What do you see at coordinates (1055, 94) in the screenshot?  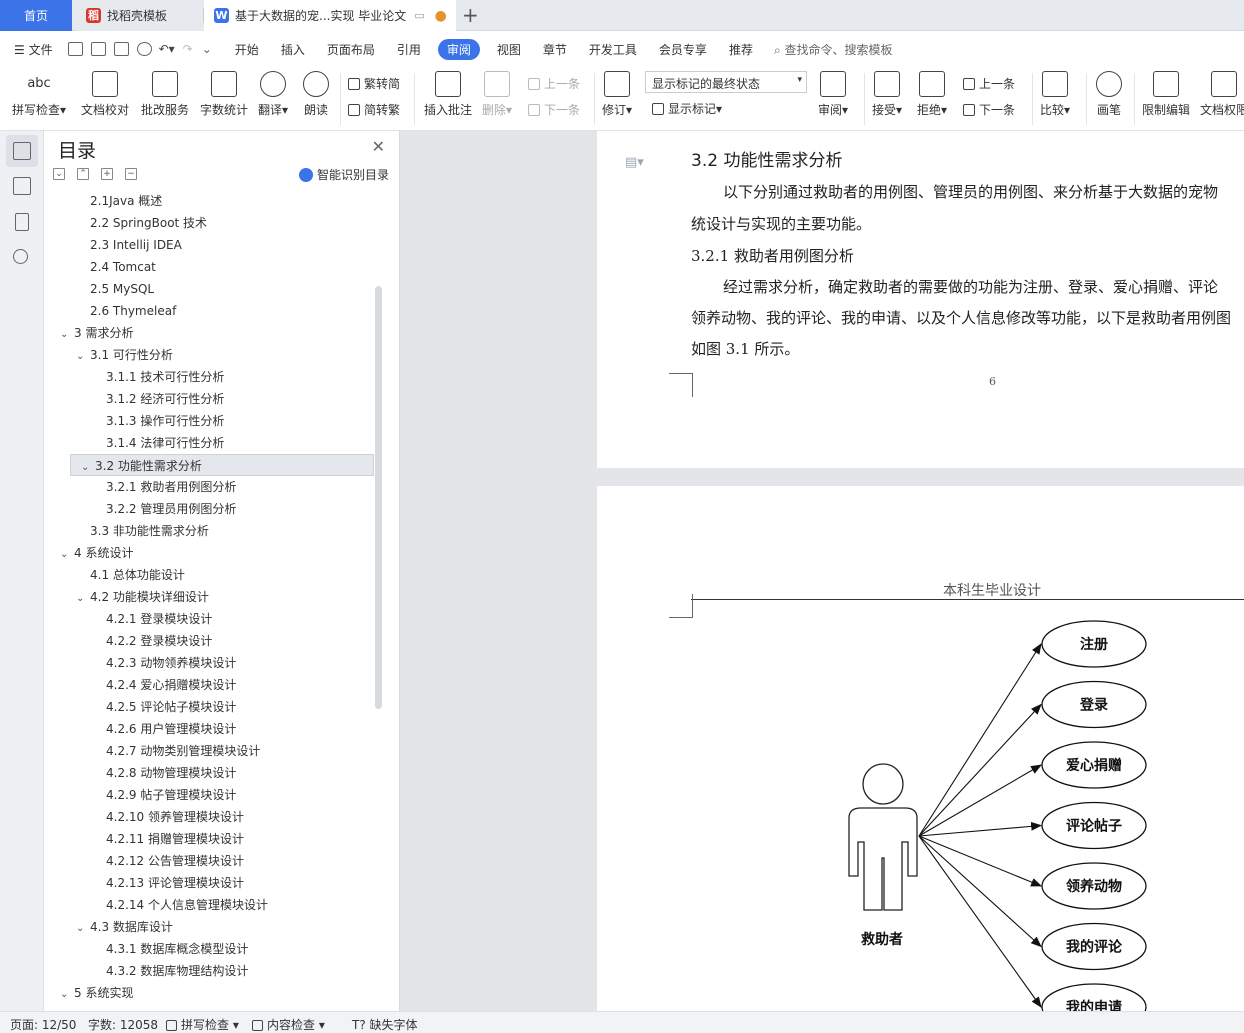 I see `compare-button: 比较▾` at bounding box center [1055, 94].